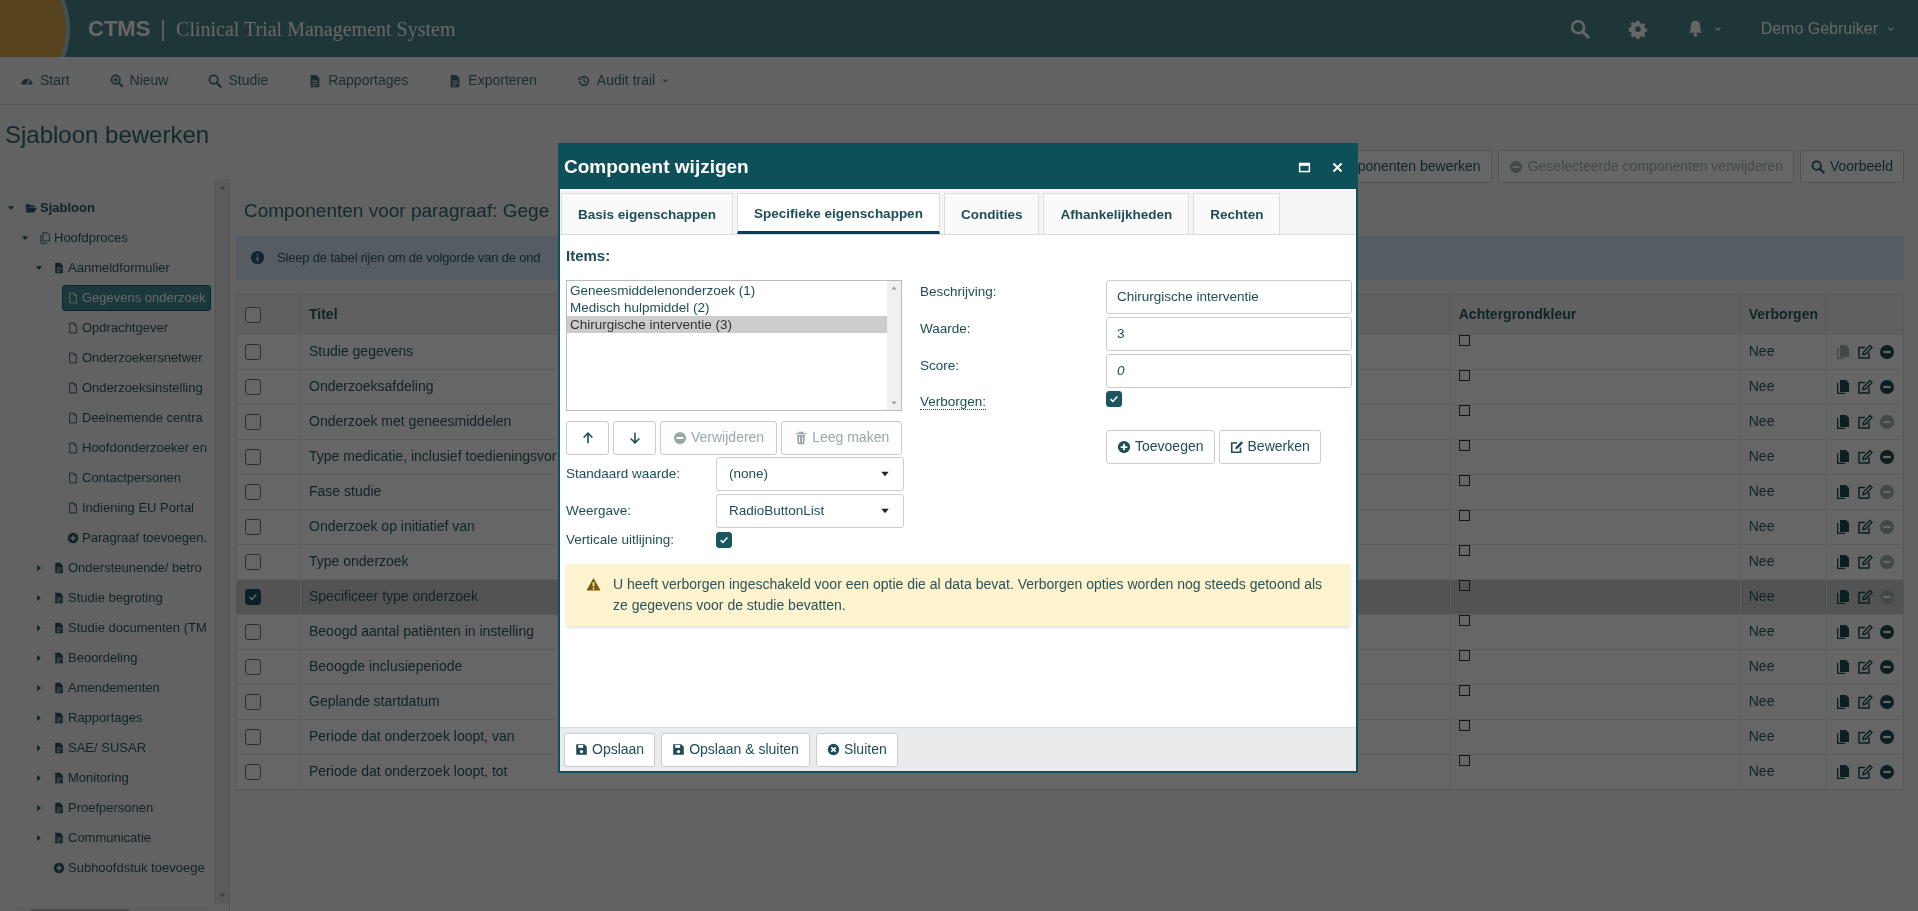 This screenshot has height=911, width=1918. Describe the element at coordinates (587, 437) in the screenshot. I see `move-up-button` at that location.